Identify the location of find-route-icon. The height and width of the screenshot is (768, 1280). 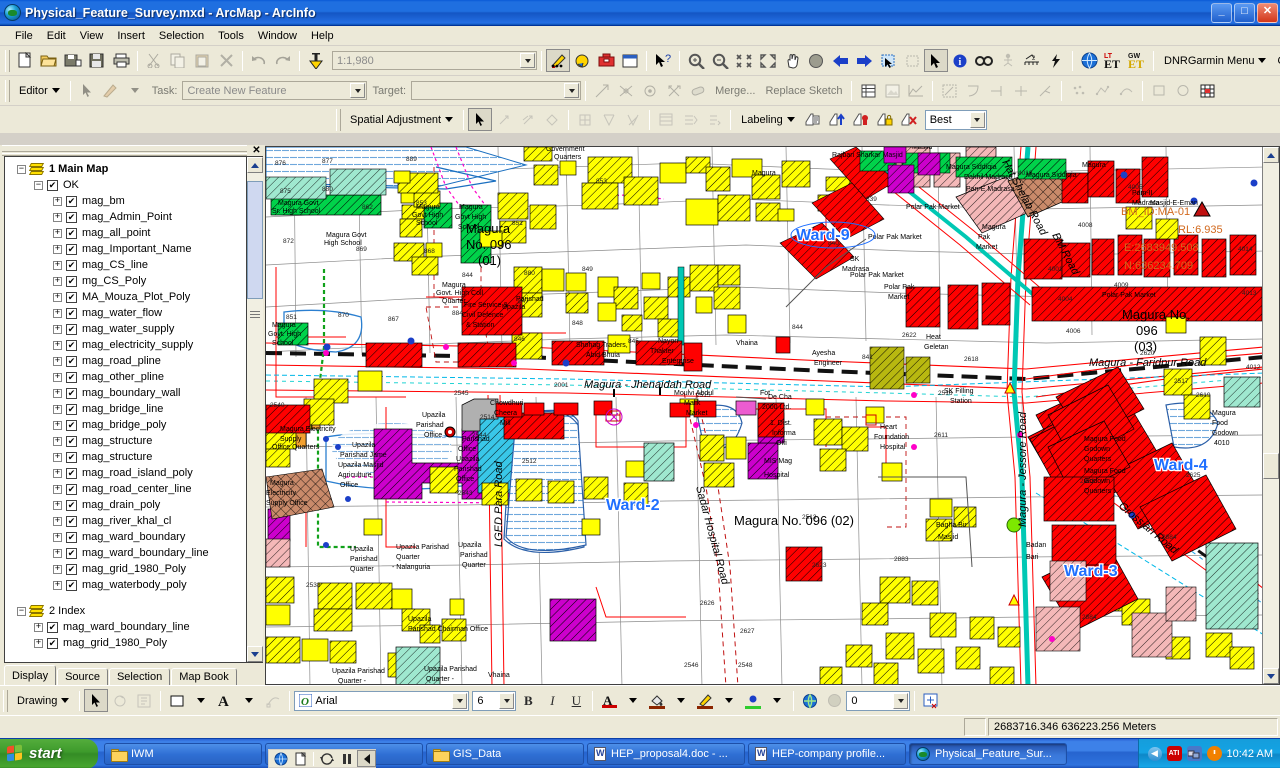
(1008, 60).